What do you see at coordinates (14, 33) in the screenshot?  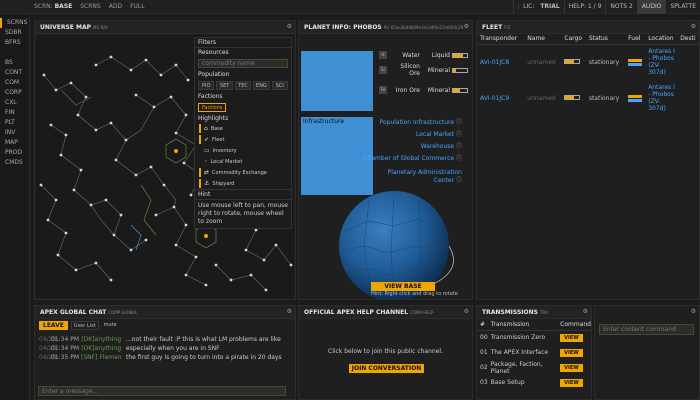 I see `sidebar-item-sdbr: SDBR` at bounding box center [14, 33].